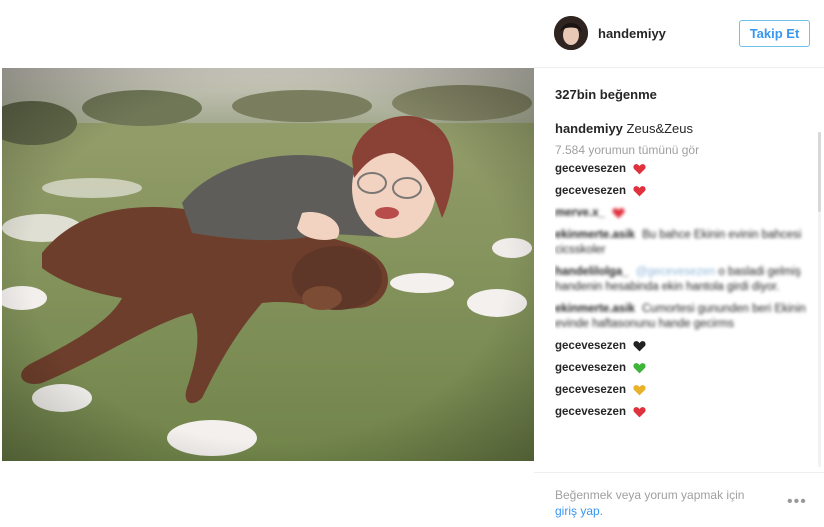 The image size is (824, 527). What do you see at coordinates (606, 94) in the screenshot?
I see `likes-count: 327bin beğenme` at bounding box center [606, 94].